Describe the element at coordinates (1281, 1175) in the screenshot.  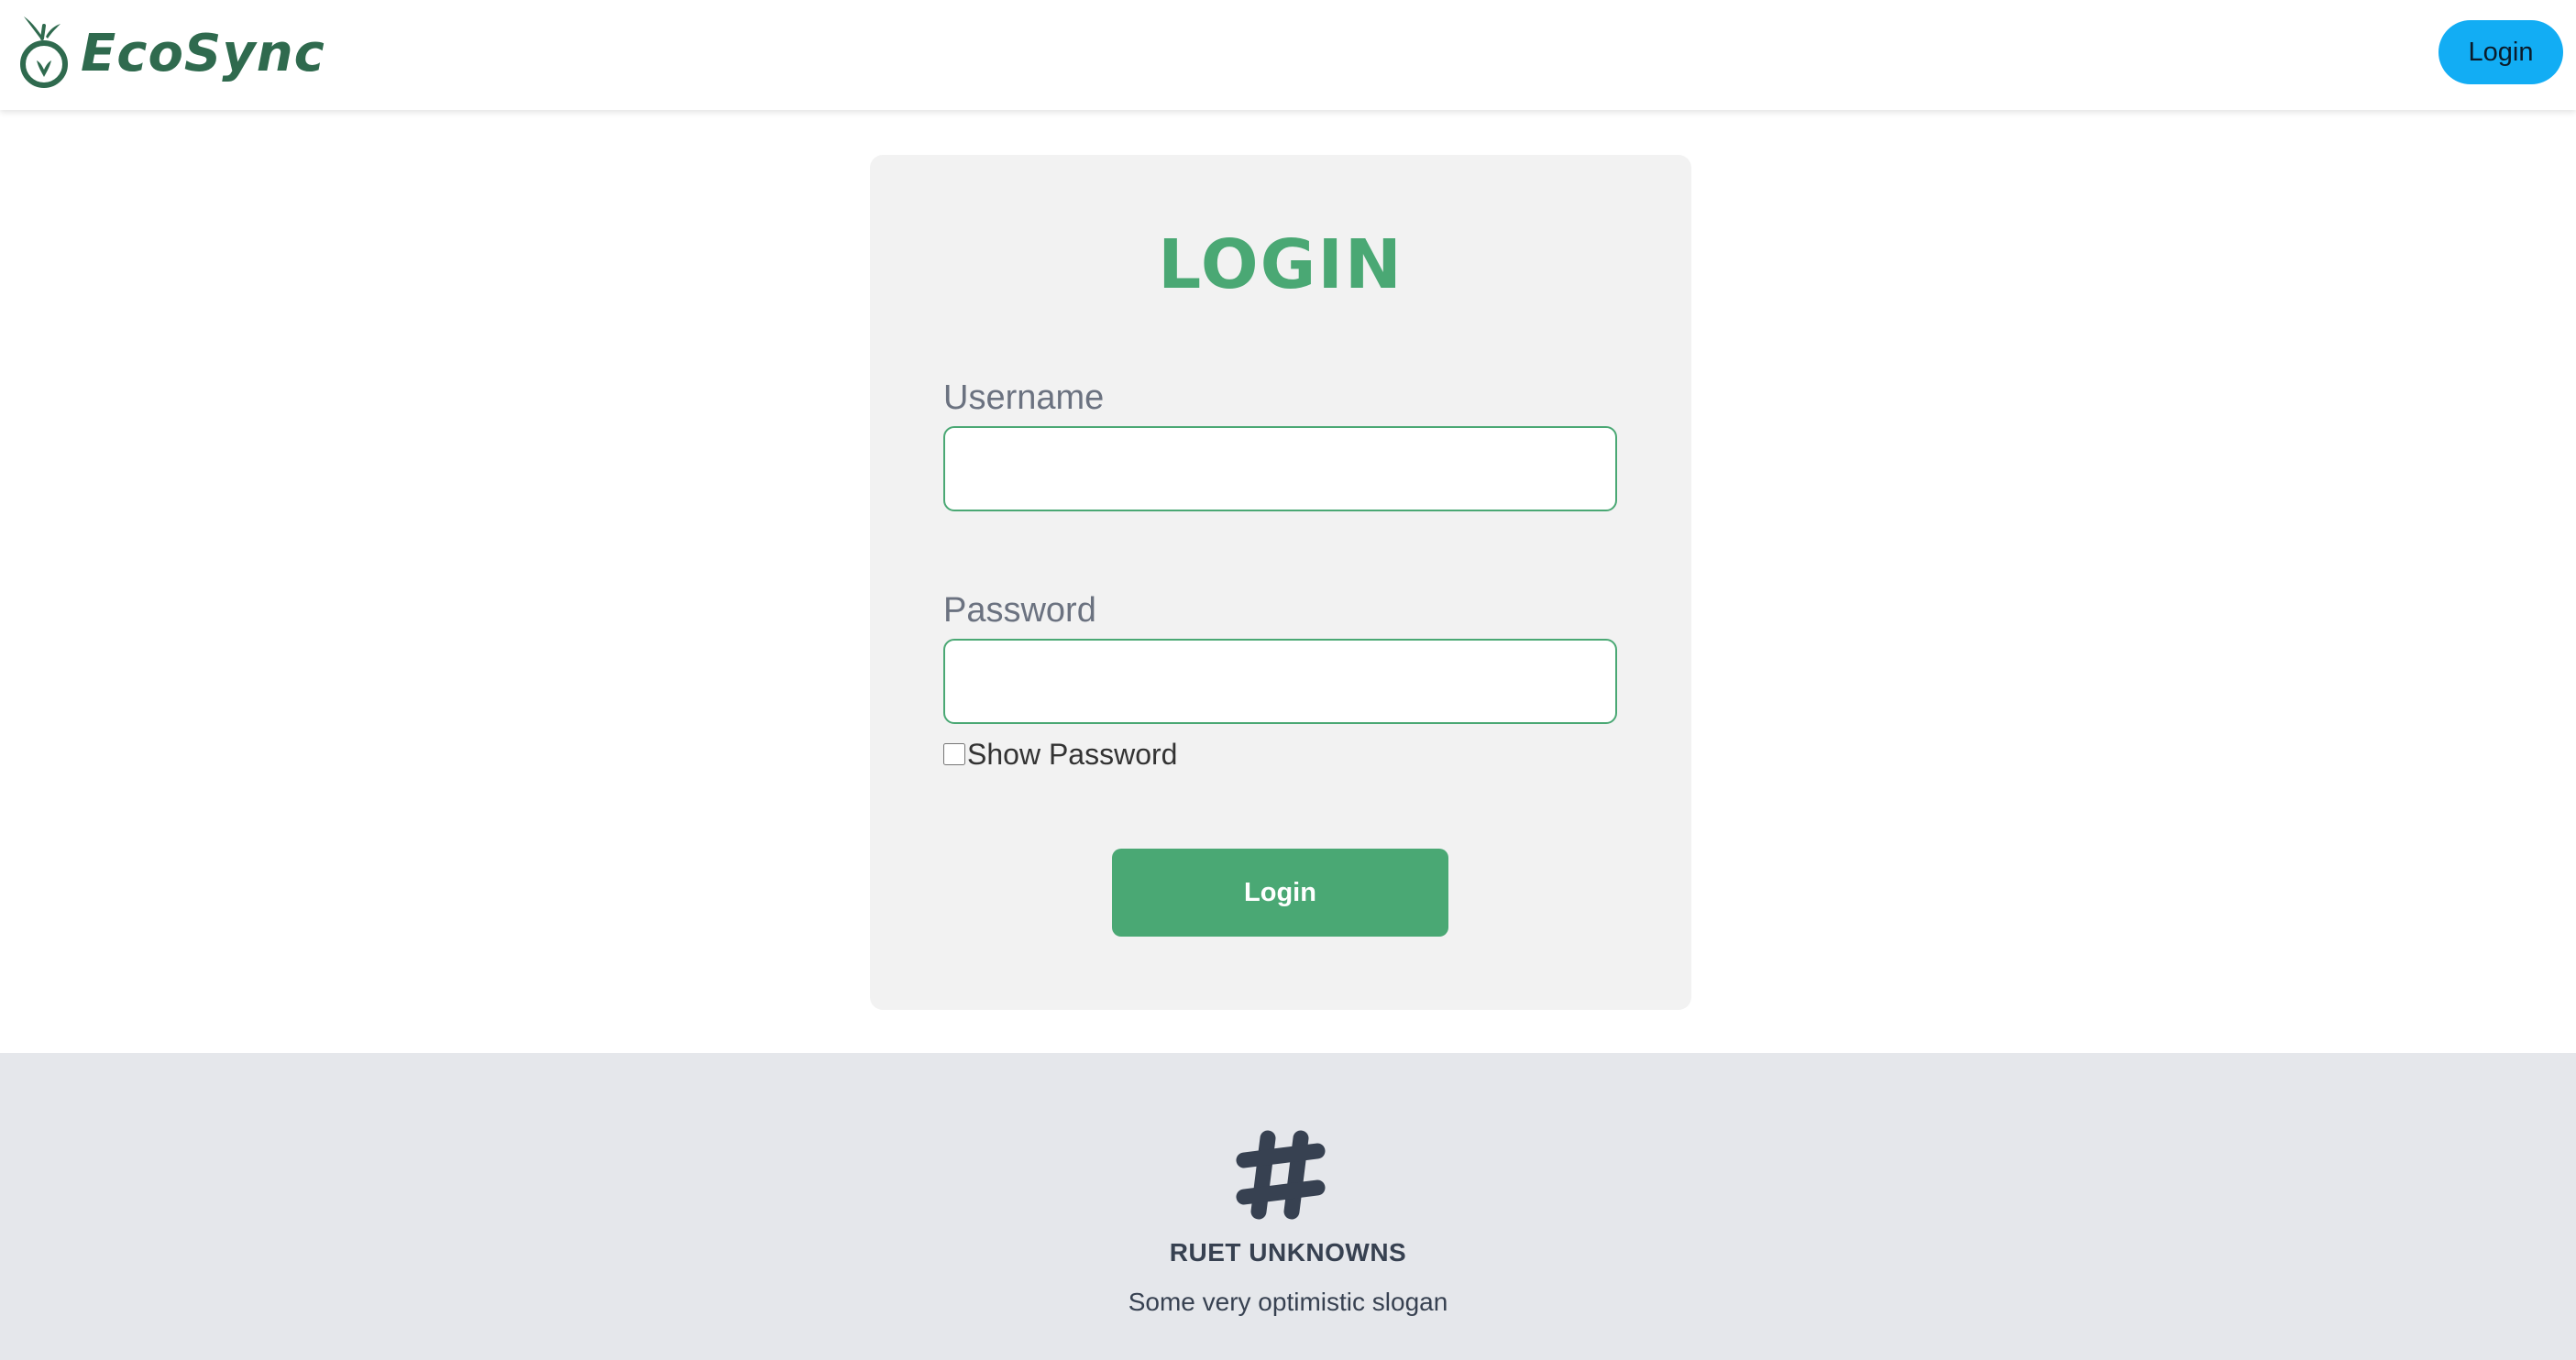
I see `slack-hash-icon` at that location.